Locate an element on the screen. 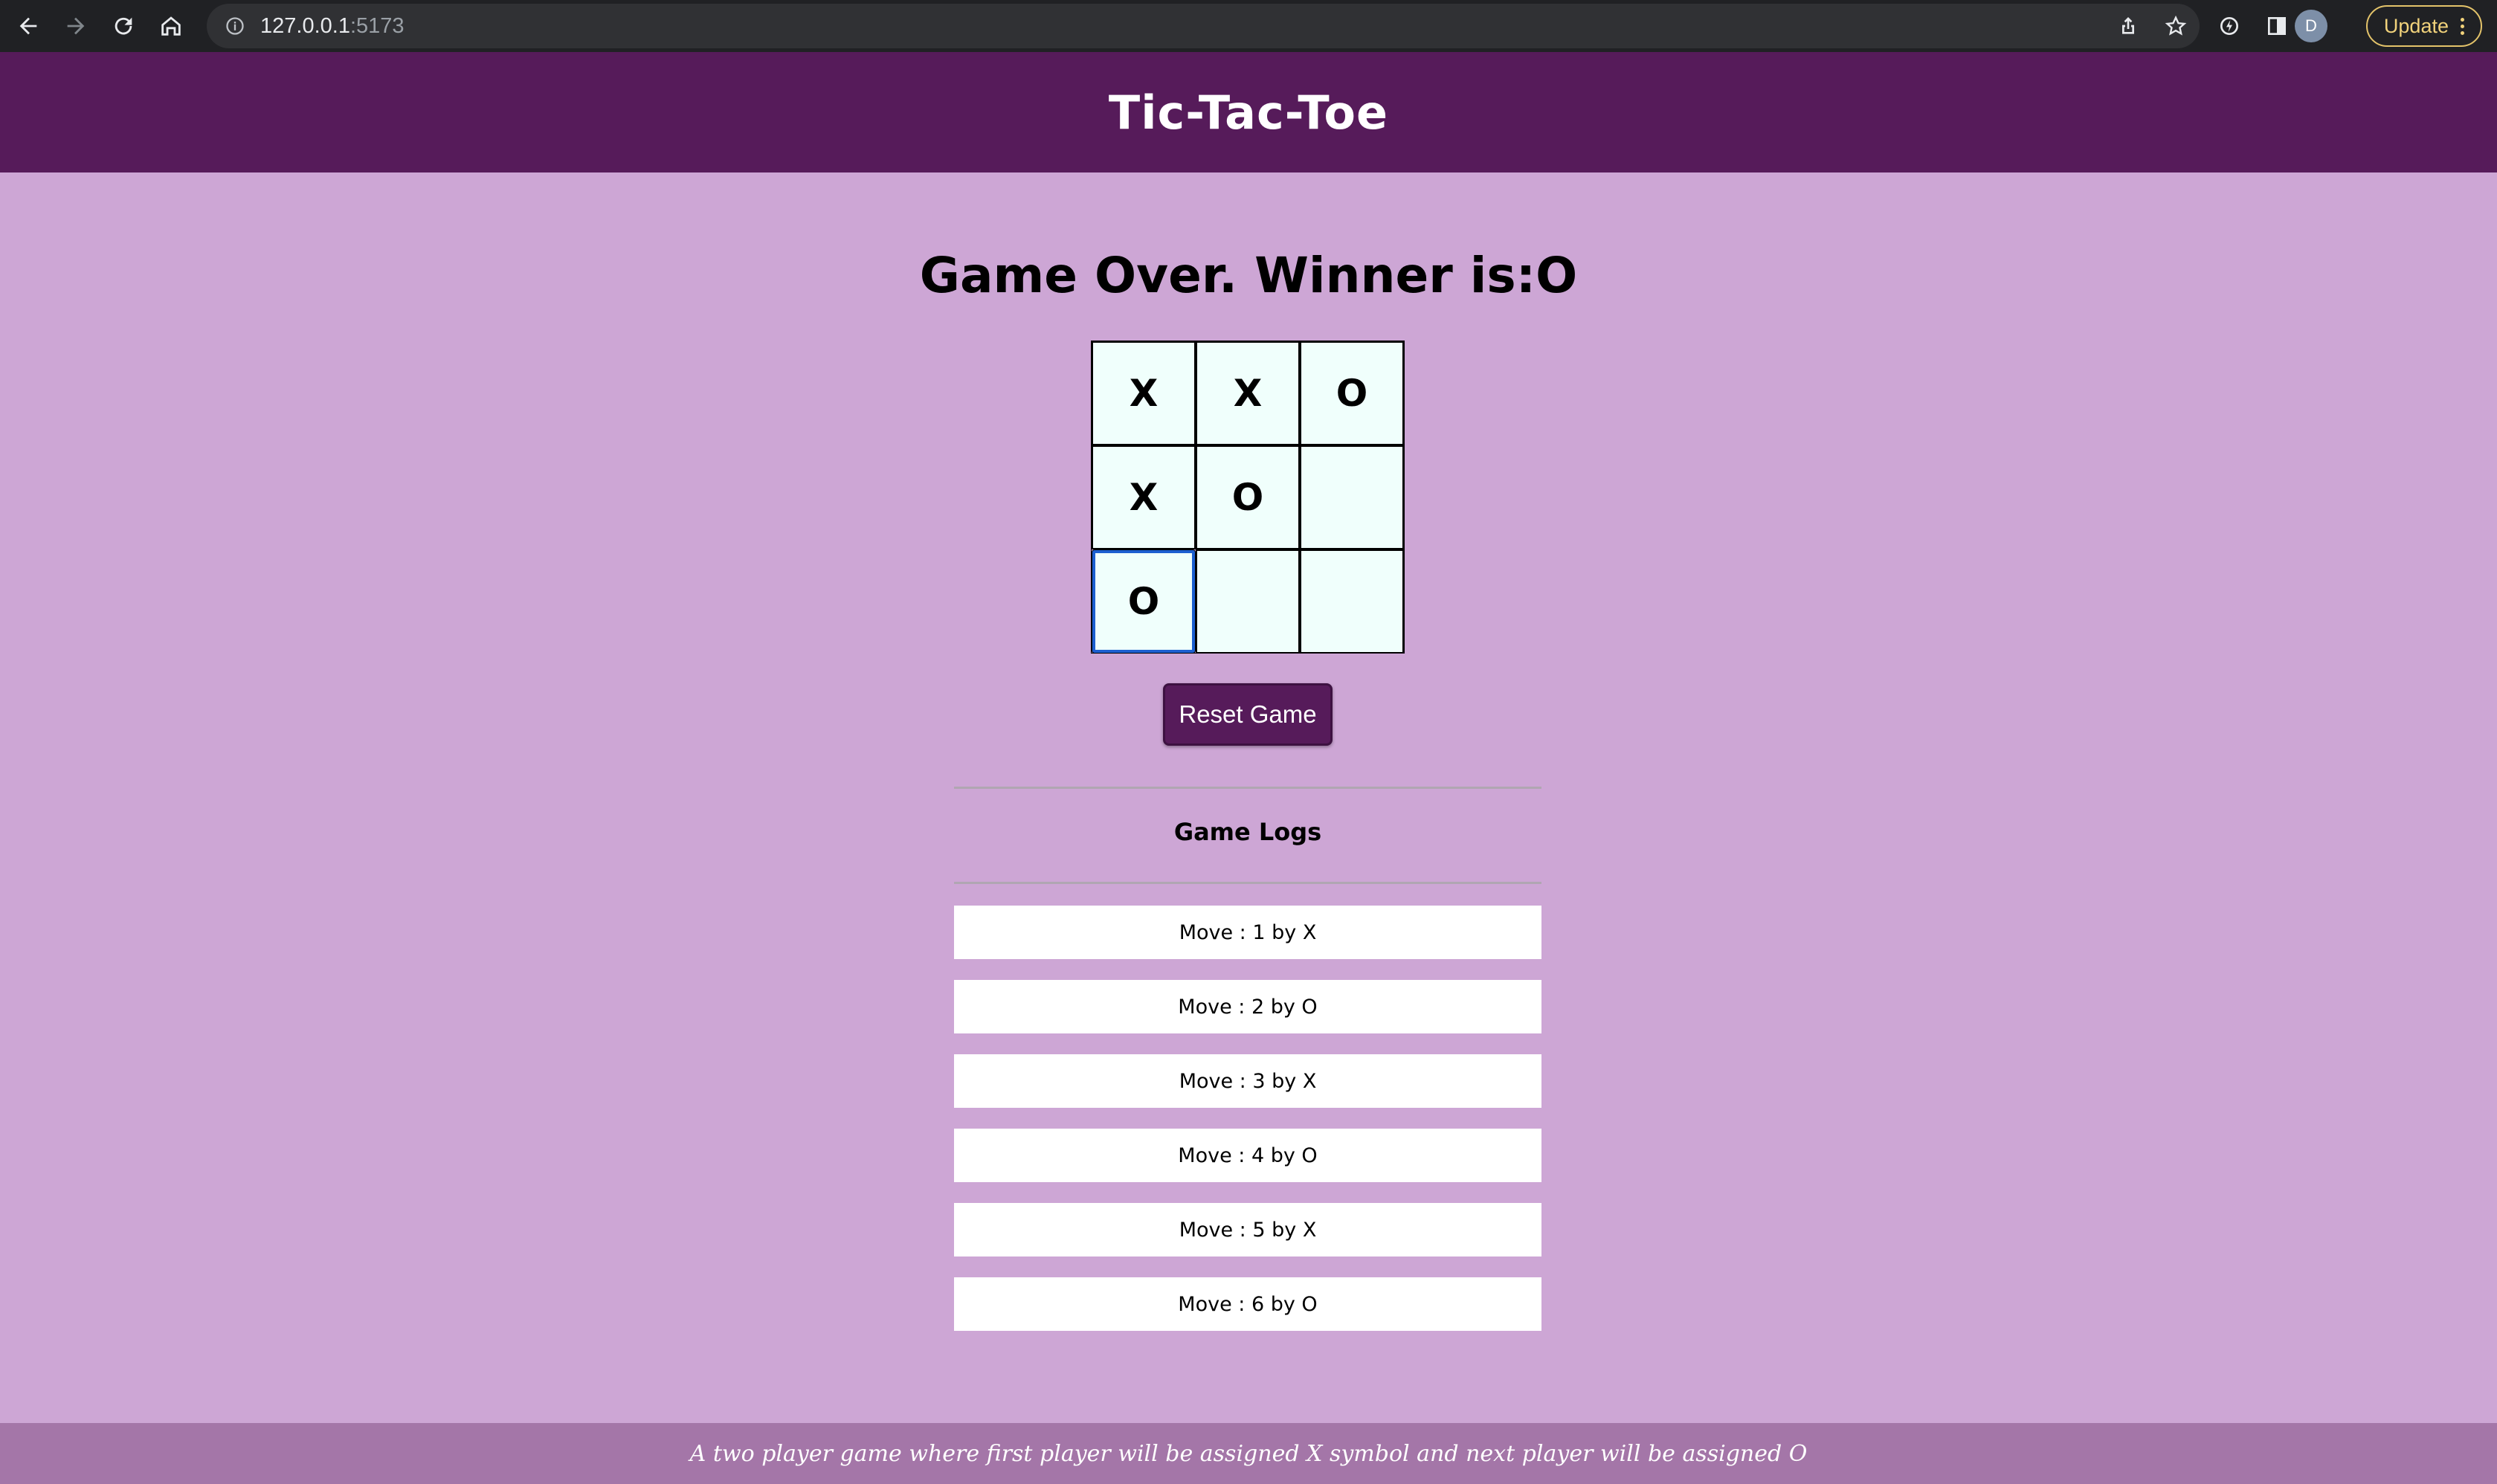 Image resolution: width=2497 pixels, height=1484 pixels. extension-icon is located at coordinates (2229, 26).